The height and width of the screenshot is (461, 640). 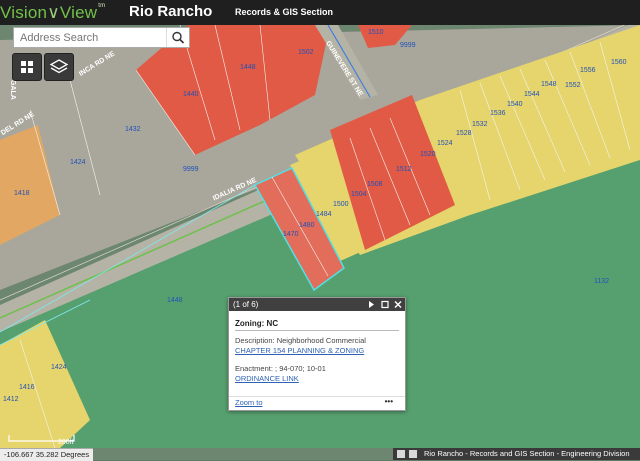 I want to click on description-row: Description: Neighborhood Commercial, so click(x=300, y=340).